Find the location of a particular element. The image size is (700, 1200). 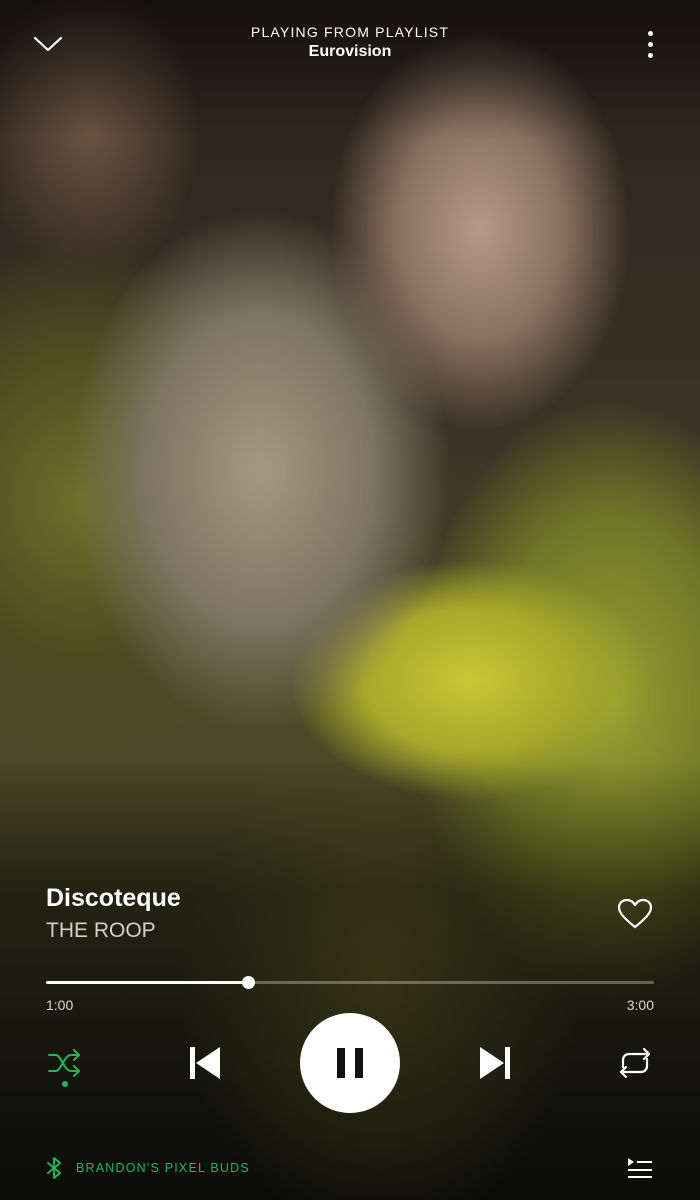

progress-bar is located at coordinates (350, 982).